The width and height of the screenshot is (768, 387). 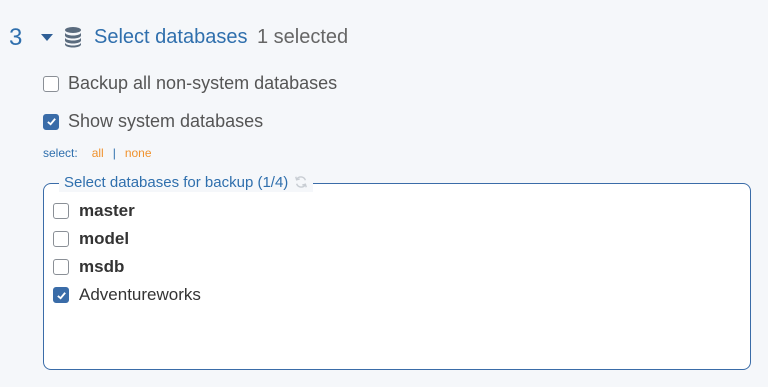 I want to click on select-none-link: none, so click(x=138, y=153).